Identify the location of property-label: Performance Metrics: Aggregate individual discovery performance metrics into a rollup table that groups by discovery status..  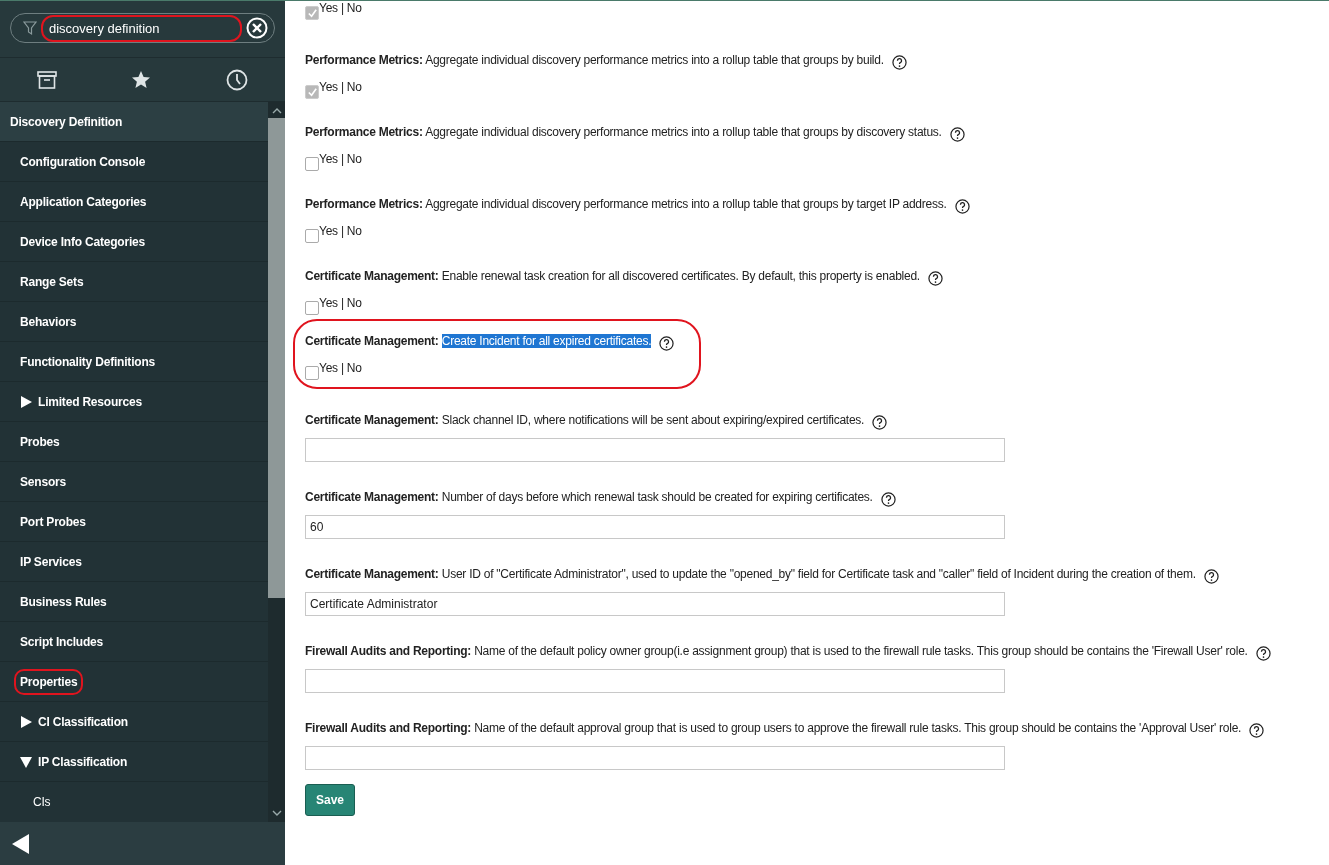
(623, 132).